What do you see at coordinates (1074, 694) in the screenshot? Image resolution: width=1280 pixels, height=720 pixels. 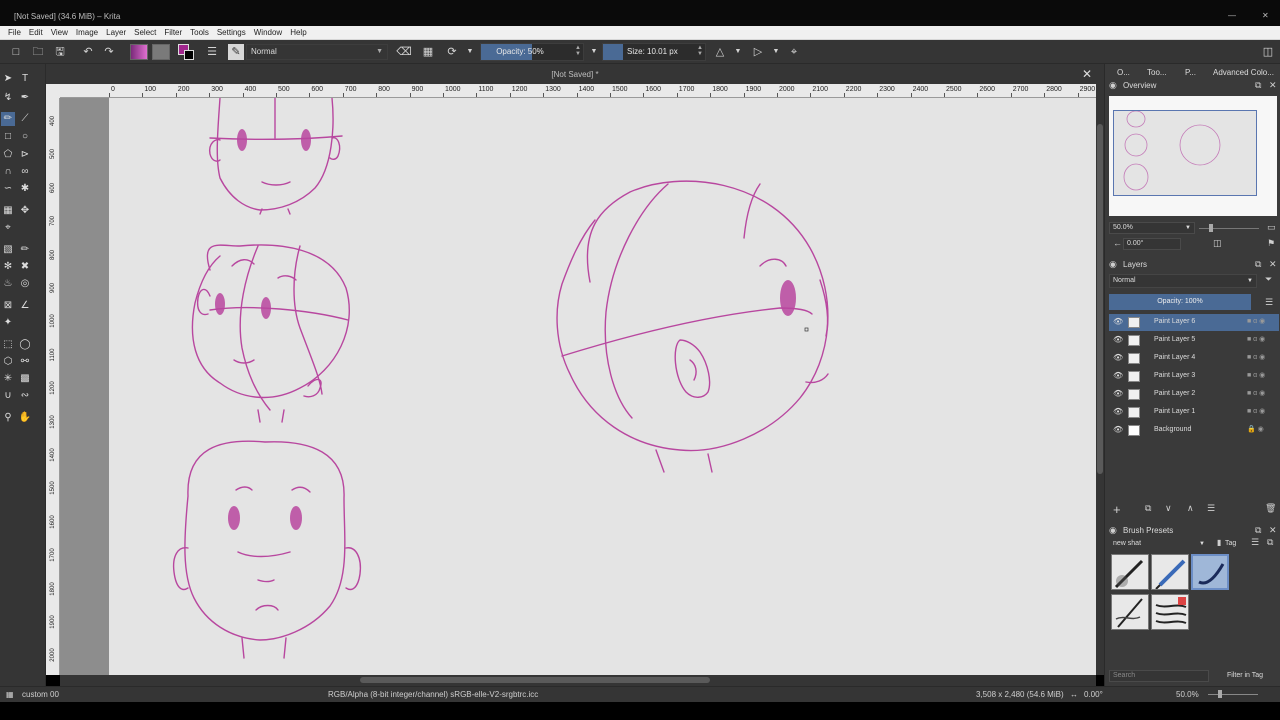 I see `rotation-icon: ↔` at bounding box center [1074, 694].